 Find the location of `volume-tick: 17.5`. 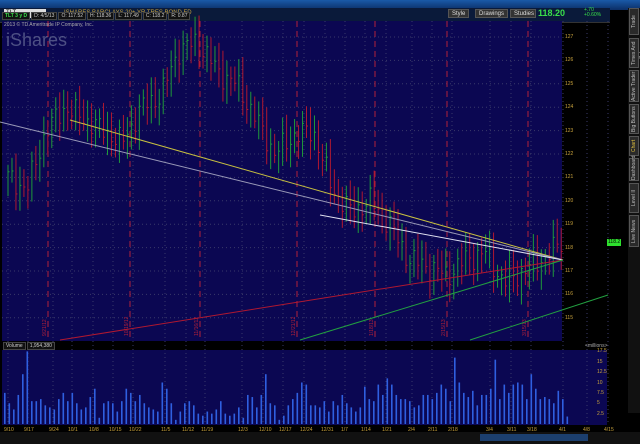

volume-tick: 17.5 is located at coordinates (602, 351).